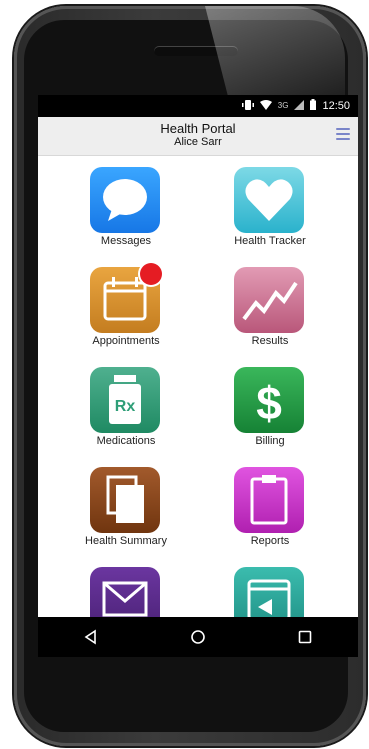 The height and width of the screenshot is (749, 369). I want to click on calendar-return-icon, so click(269, 592).